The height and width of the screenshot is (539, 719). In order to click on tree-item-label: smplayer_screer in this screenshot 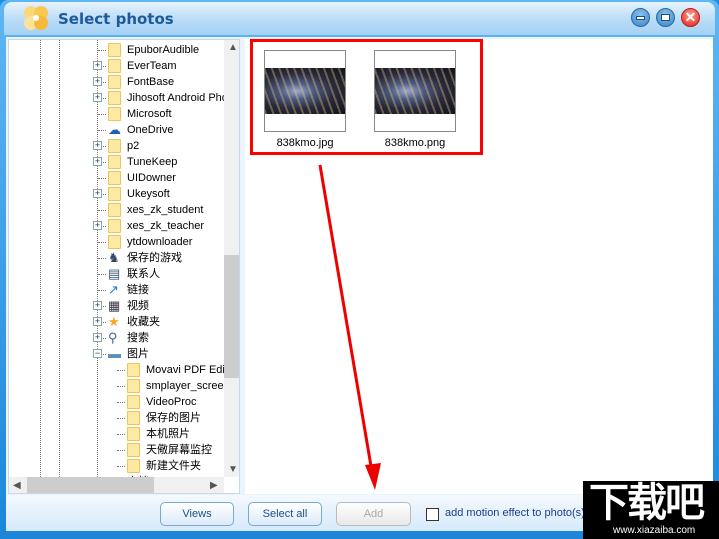, I will do `click(187, 386)`.